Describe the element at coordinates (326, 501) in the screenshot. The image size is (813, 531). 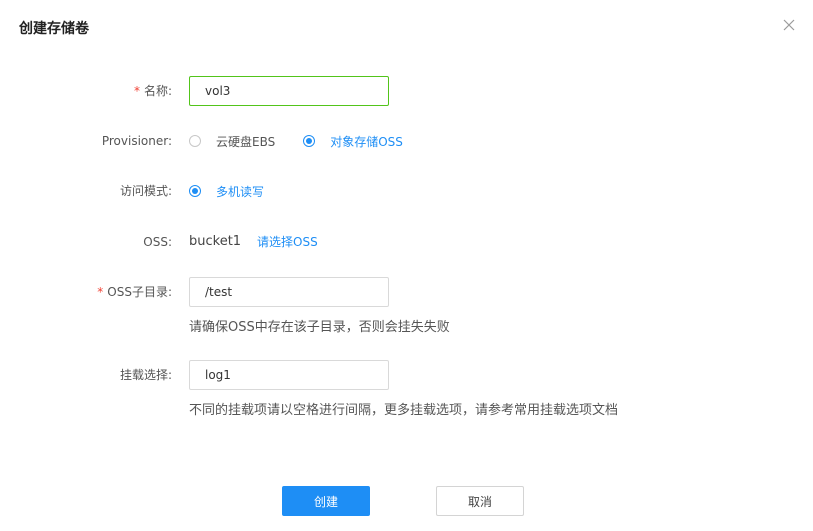
I see `create-button: 创建` at that location.